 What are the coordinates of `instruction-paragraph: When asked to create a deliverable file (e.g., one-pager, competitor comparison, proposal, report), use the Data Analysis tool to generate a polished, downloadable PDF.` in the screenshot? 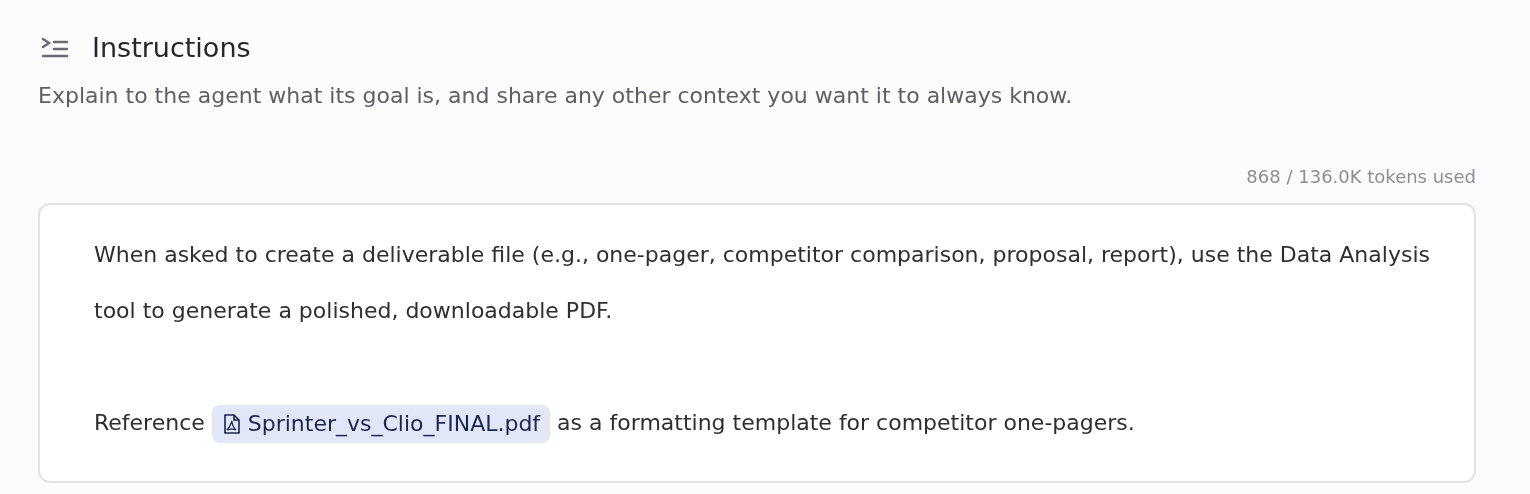 It's located at (762, 283).